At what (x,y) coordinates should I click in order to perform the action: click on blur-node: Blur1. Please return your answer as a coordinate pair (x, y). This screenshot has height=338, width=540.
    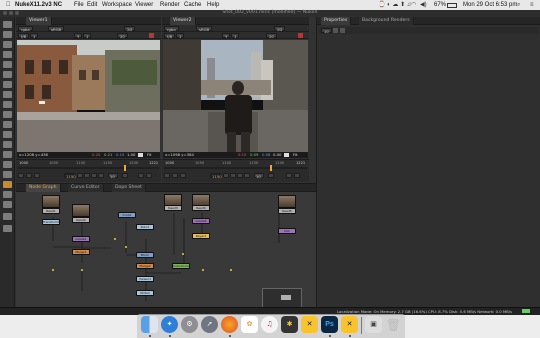
    Looking at the image, I should click on (145, 255).